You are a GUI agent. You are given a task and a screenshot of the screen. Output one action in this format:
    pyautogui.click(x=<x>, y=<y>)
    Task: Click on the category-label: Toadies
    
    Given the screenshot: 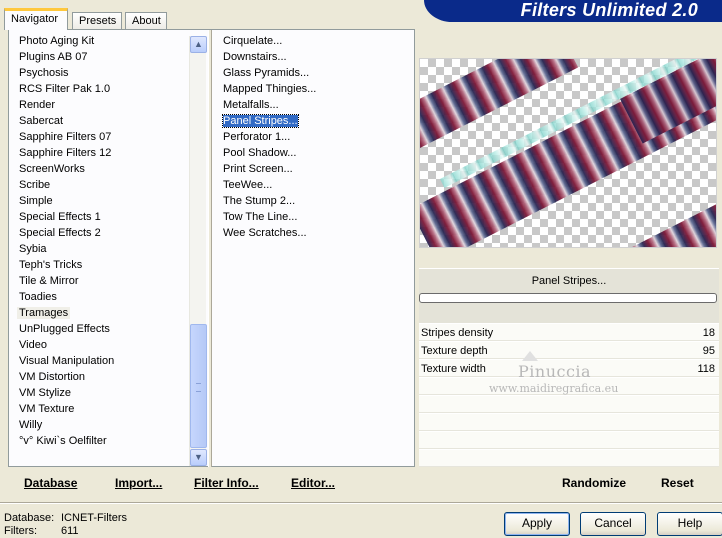 What is the action you would take?
    pyautogui.click(x=38, y=297)
    